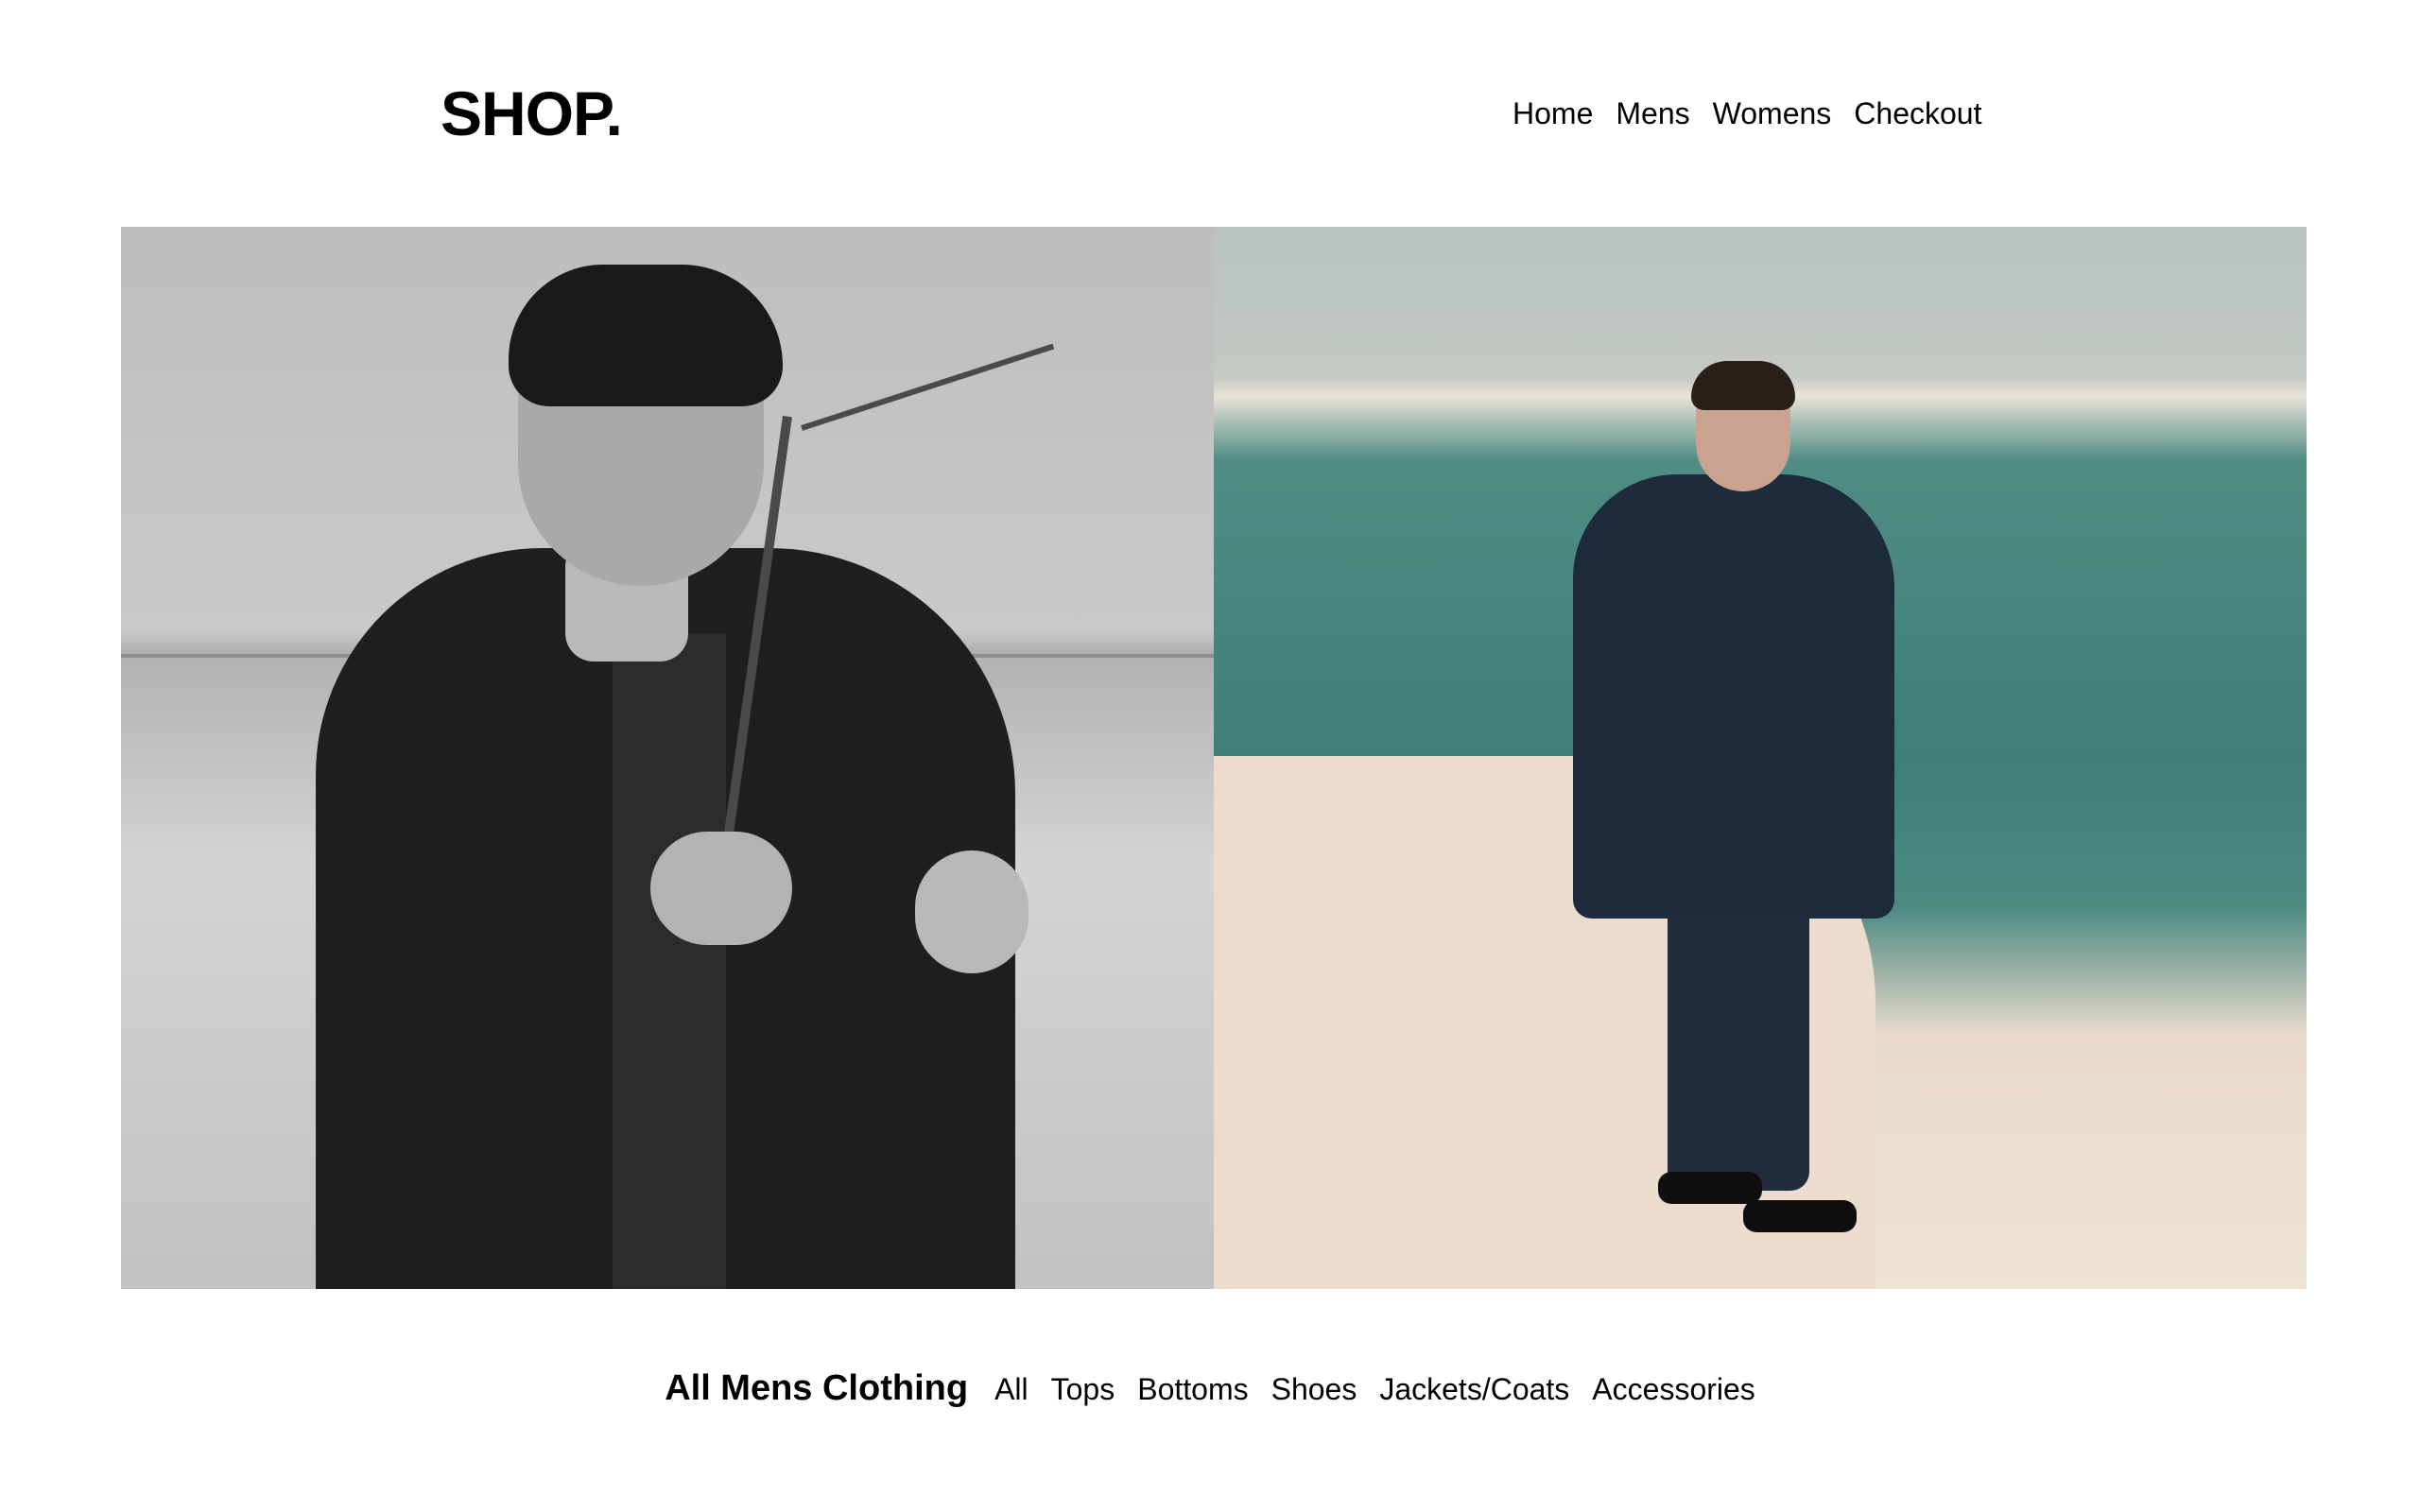 Image resolution: width=2420 pixels, height=1512 pixels. What do you see at coordinates (1652, 113) in the screenshot?
I see `nav-mens-link: Mens` at bounding box center [1652, 113].